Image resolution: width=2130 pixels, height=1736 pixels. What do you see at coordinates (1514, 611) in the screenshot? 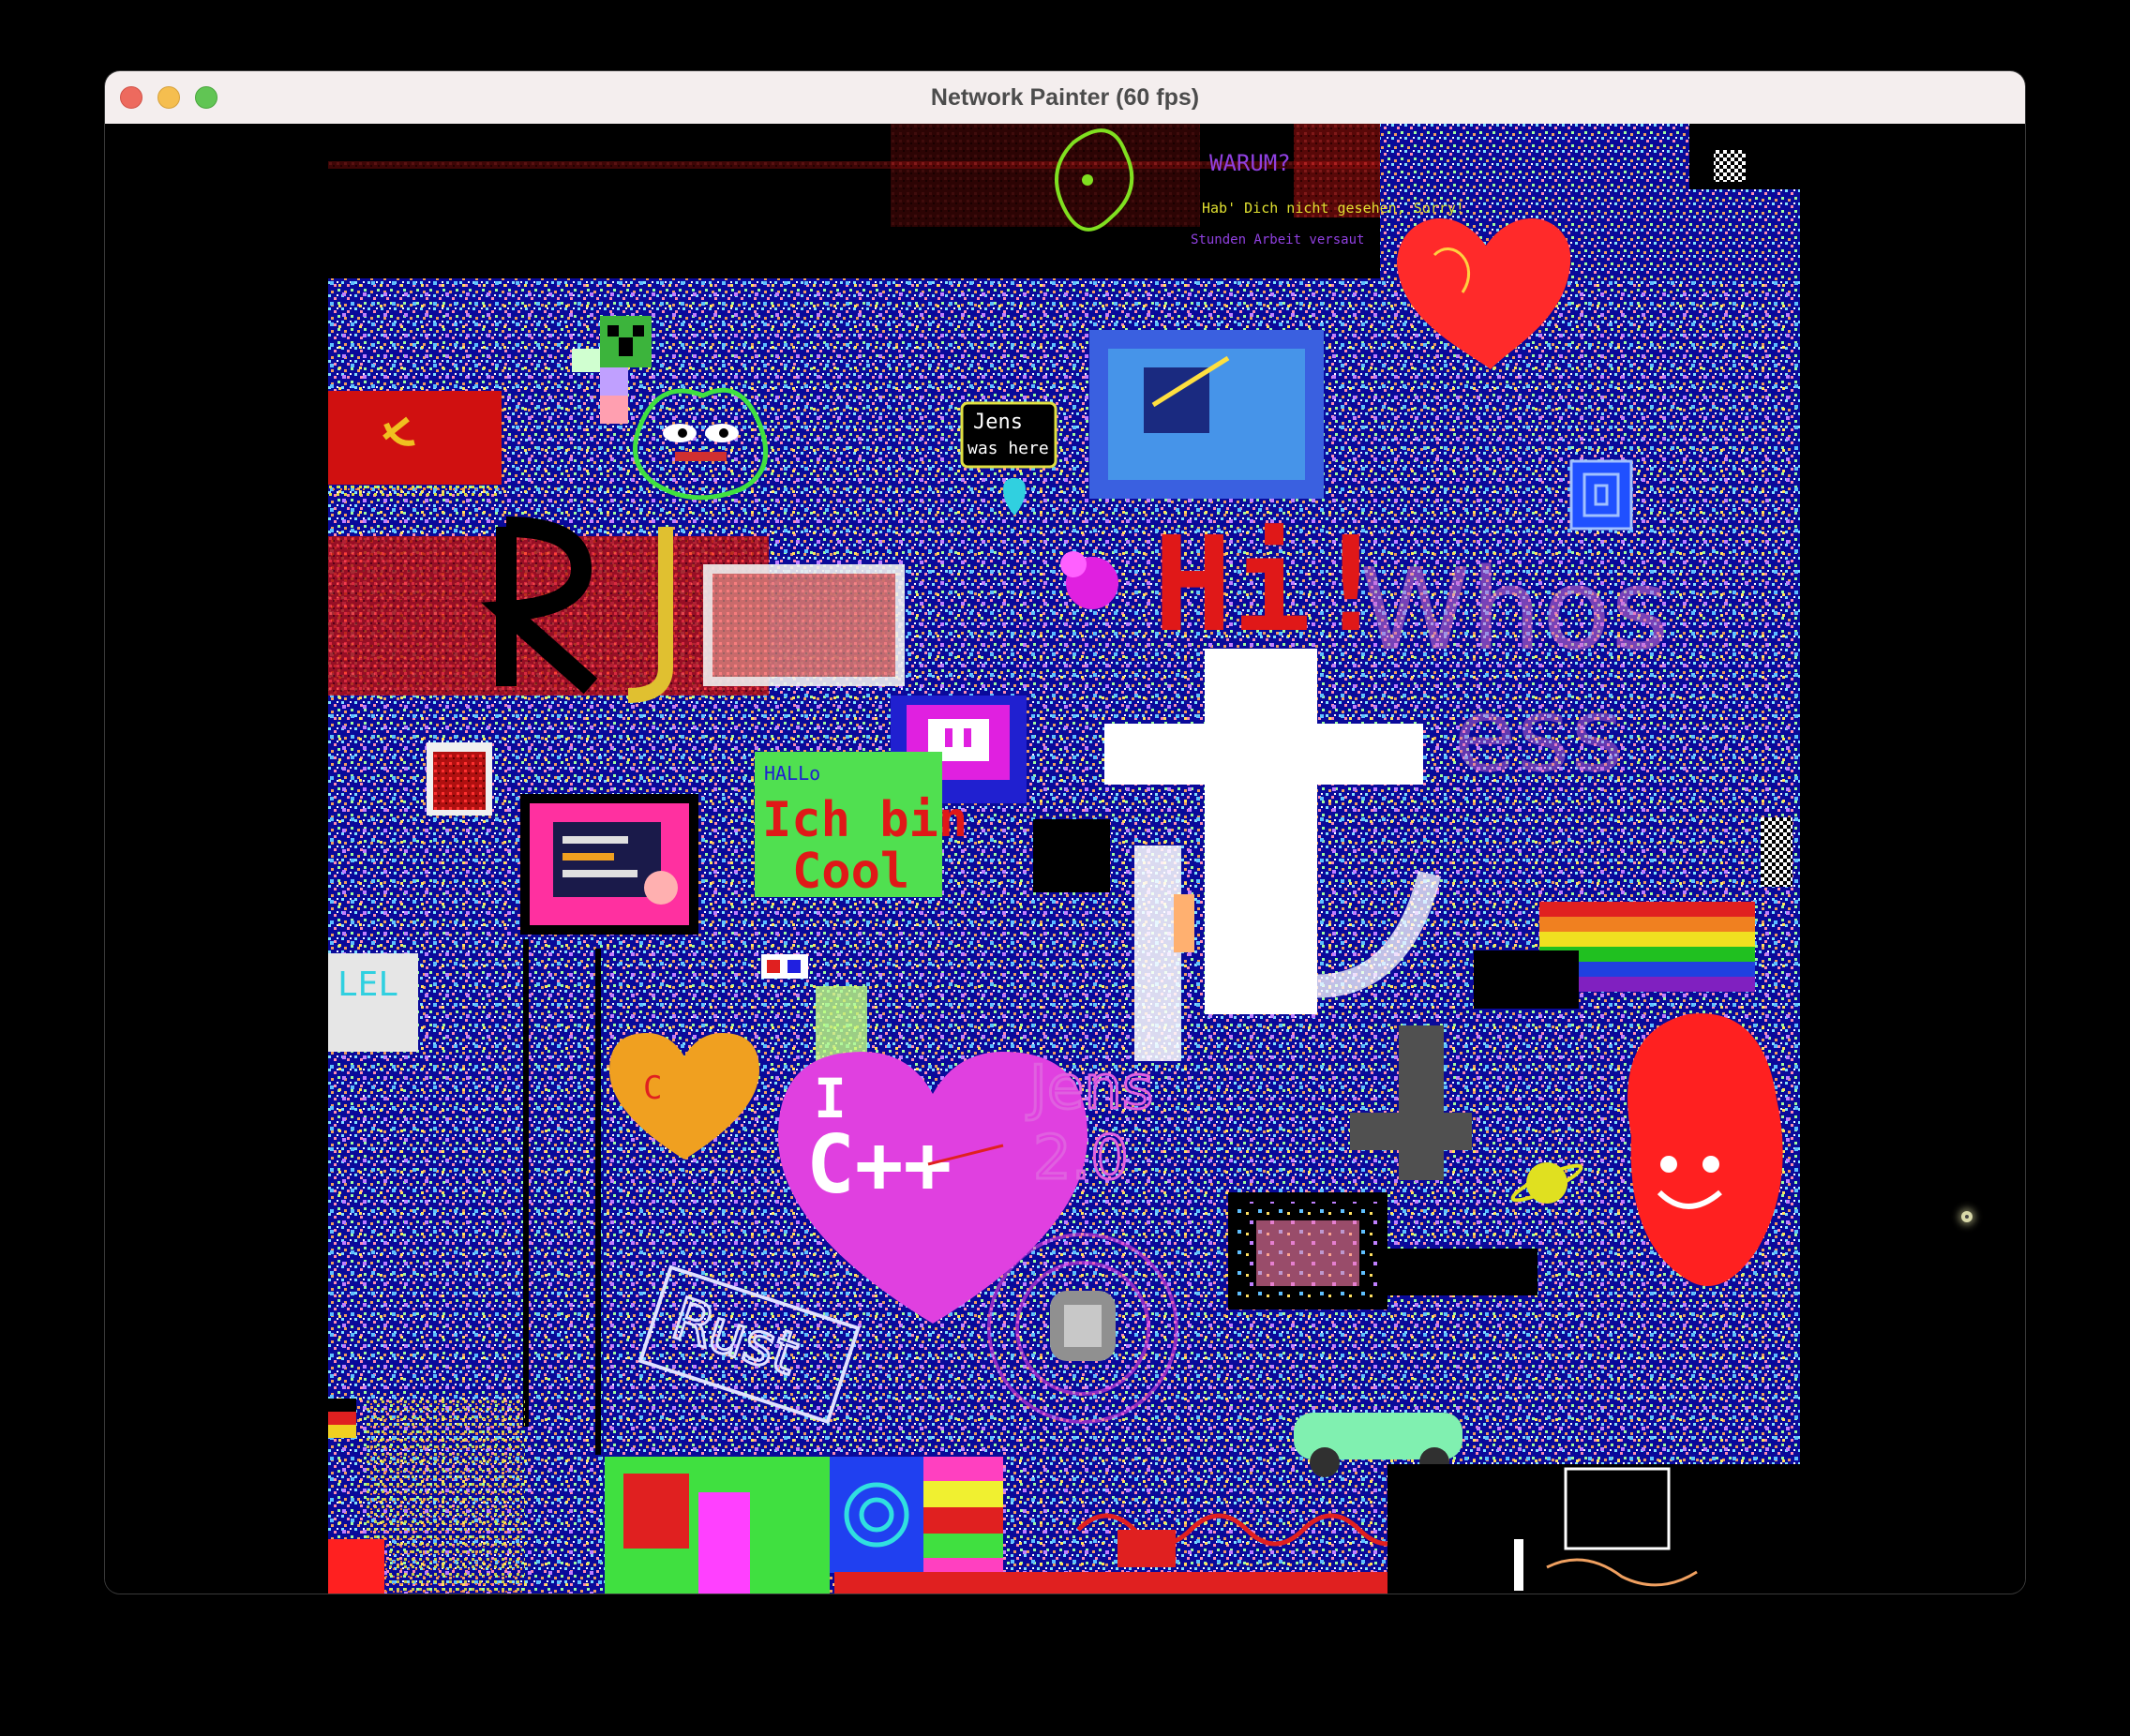
I see `svg-text: Whos` at bounding box center [1514, 611].